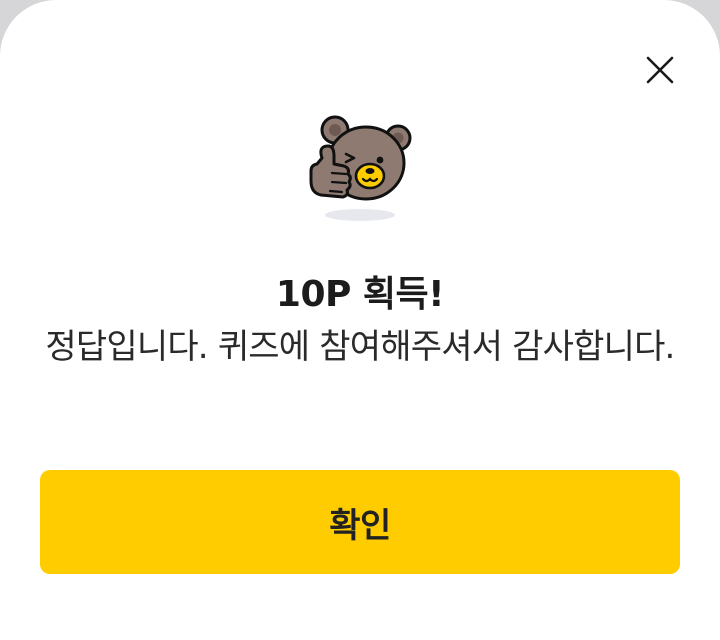 The image size is (720, 640). I want to click on confirm-button: 확인, so click(360, 522).